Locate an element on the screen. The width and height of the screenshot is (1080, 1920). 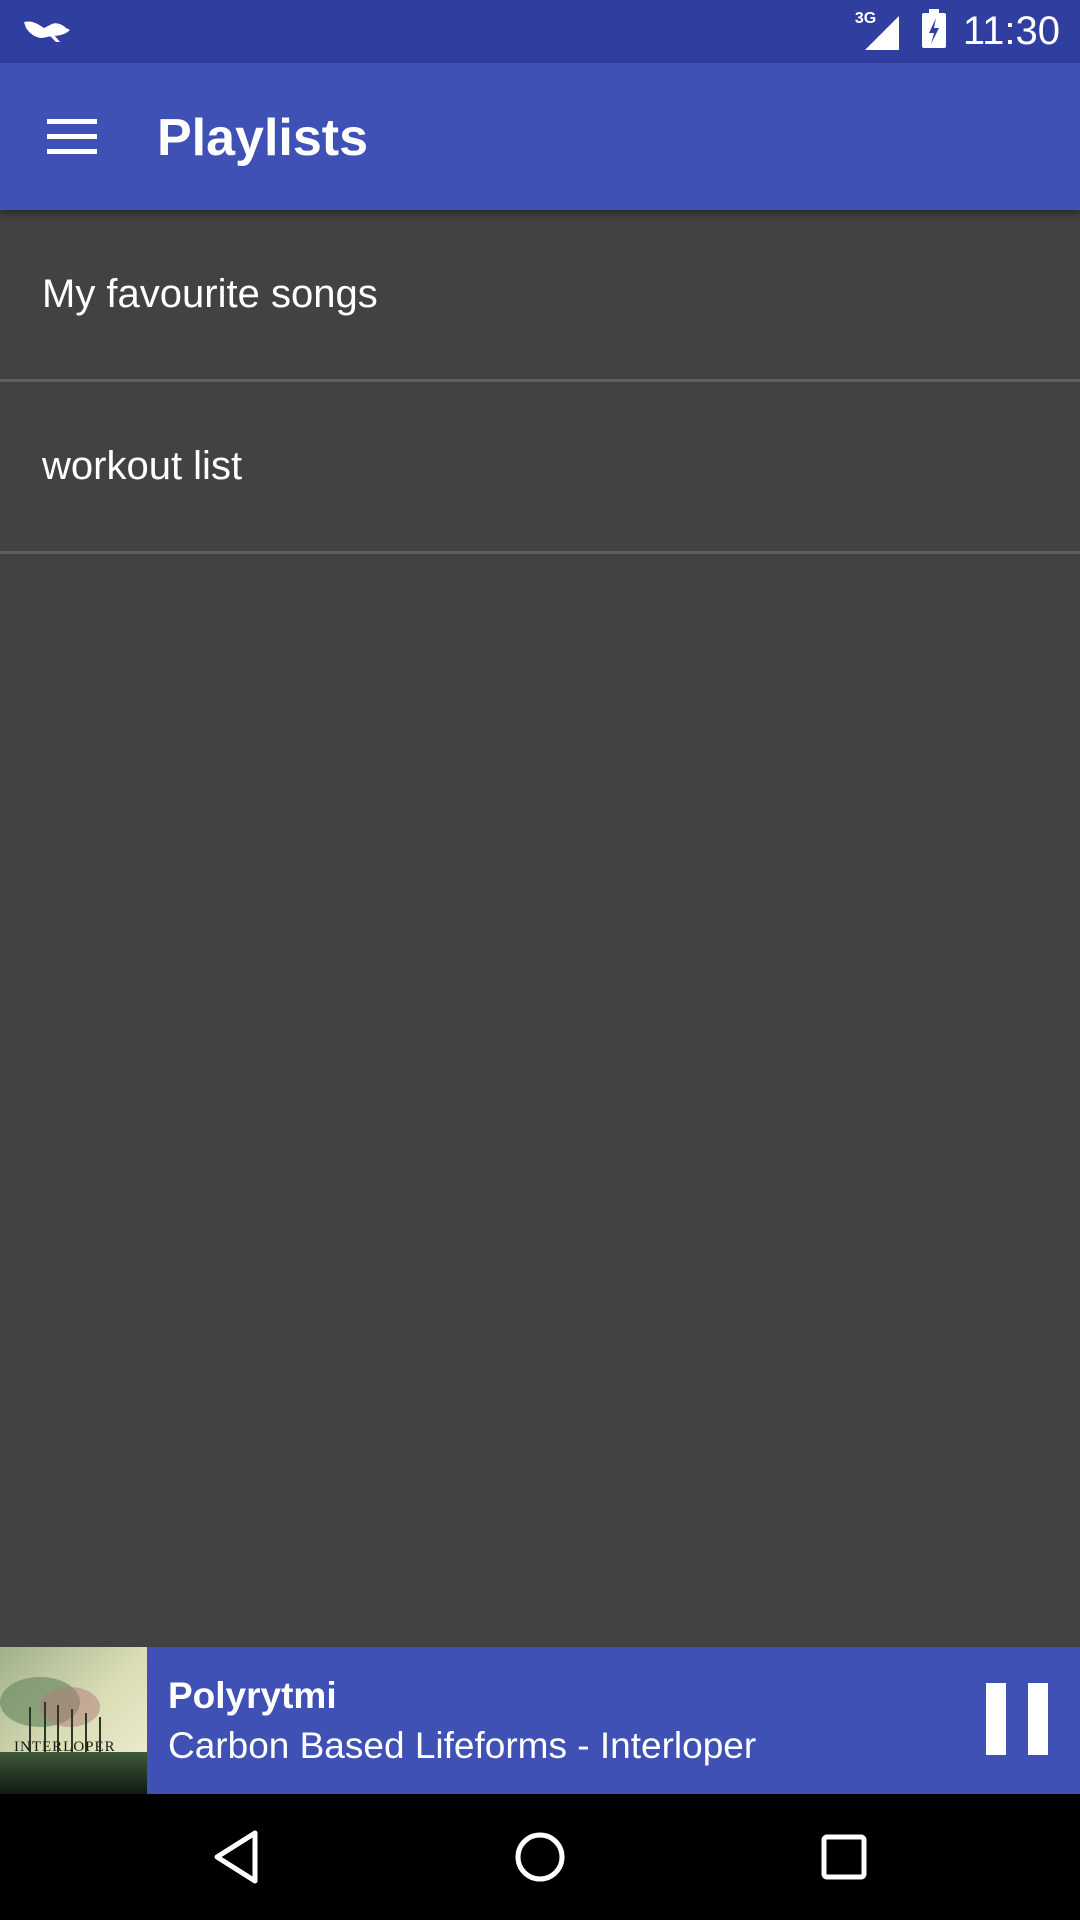
album-art-text: INTERLOPER is located at coordinates (65, 1747).